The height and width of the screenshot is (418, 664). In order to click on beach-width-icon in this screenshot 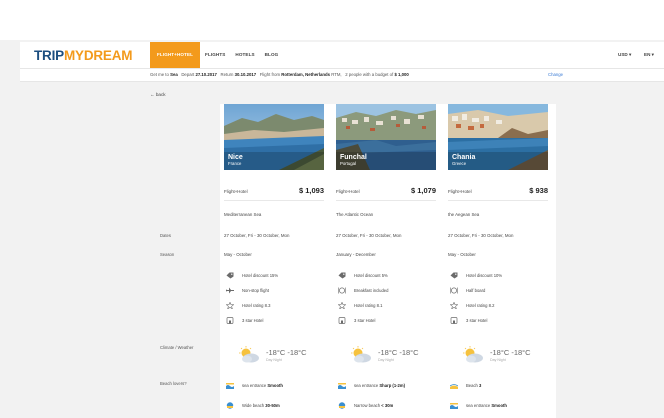, I will do `click(230, 405)`.